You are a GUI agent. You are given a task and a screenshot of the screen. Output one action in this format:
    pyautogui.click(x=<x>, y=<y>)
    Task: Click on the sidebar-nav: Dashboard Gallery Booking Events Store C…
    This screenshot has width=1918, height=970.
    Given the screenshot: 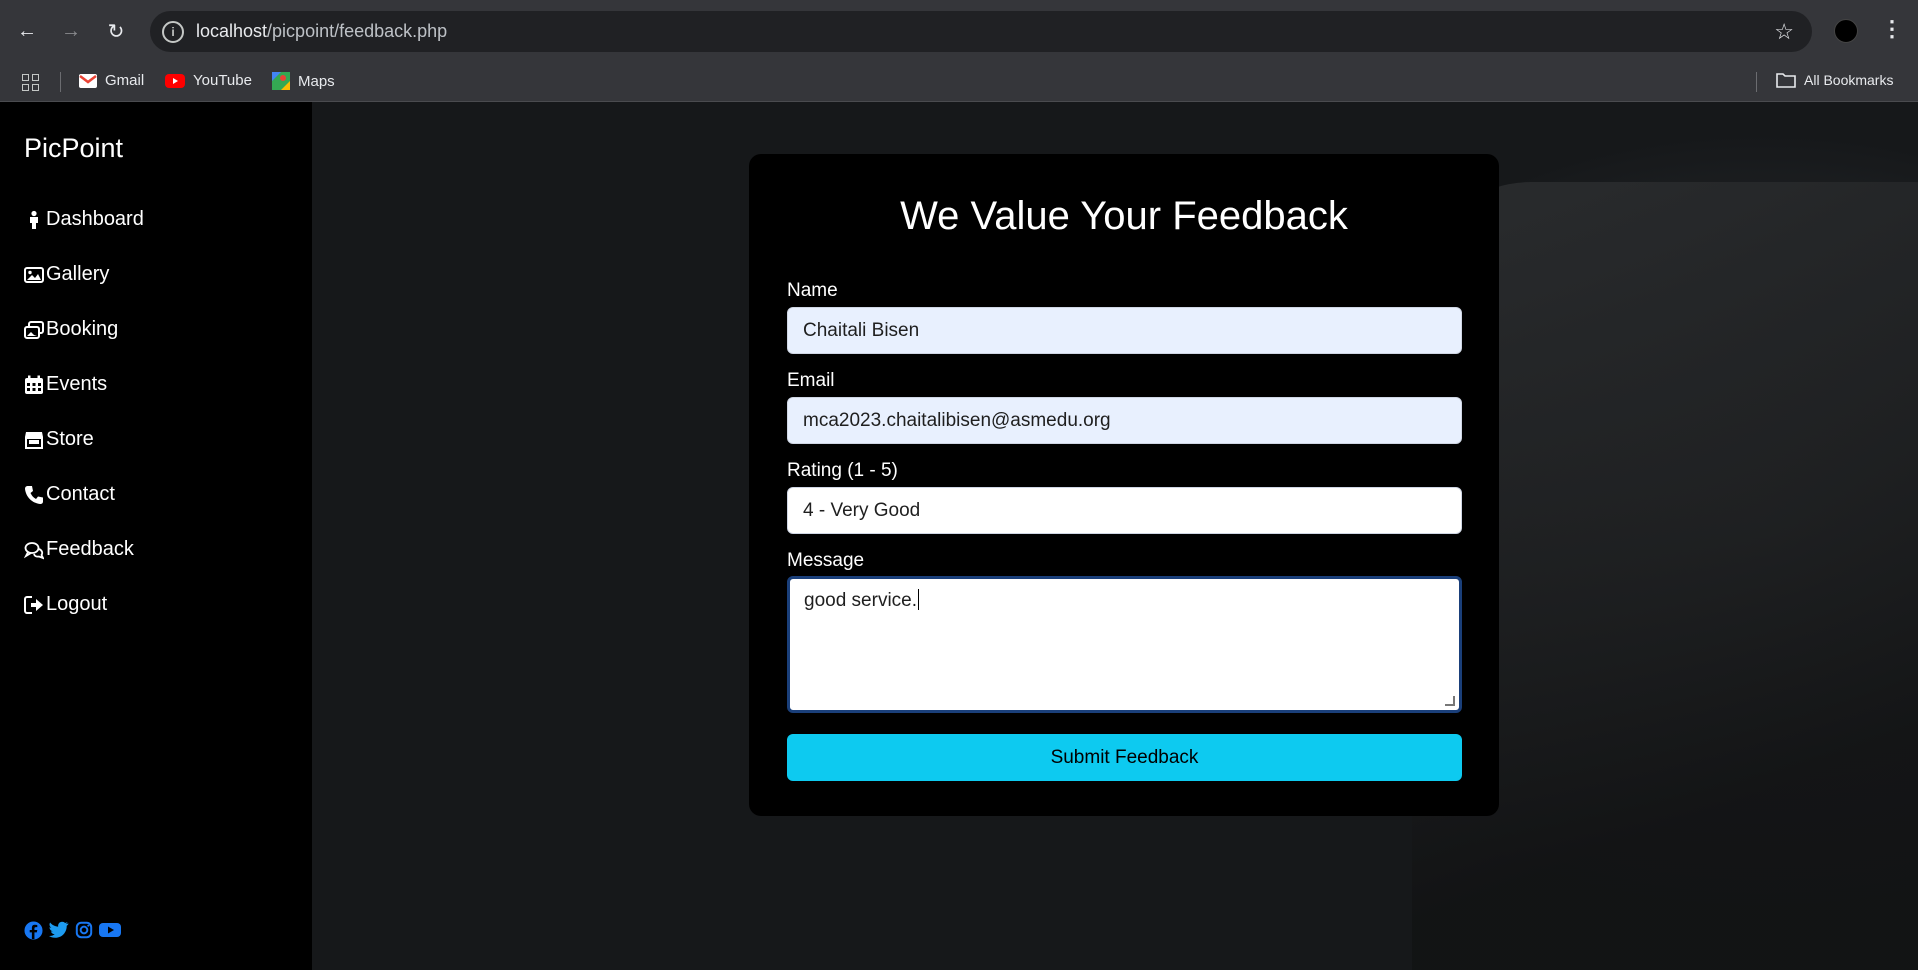 What is the action you would take?
    pyautogui.click(x=84, y=428)
    